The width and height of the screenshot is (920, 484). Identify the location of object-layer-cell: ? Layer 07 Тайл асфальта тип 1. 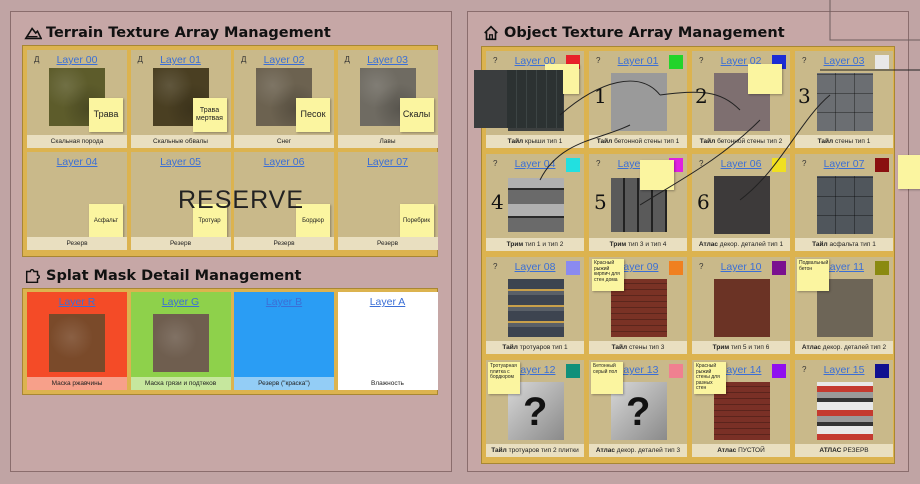
(844, 202).